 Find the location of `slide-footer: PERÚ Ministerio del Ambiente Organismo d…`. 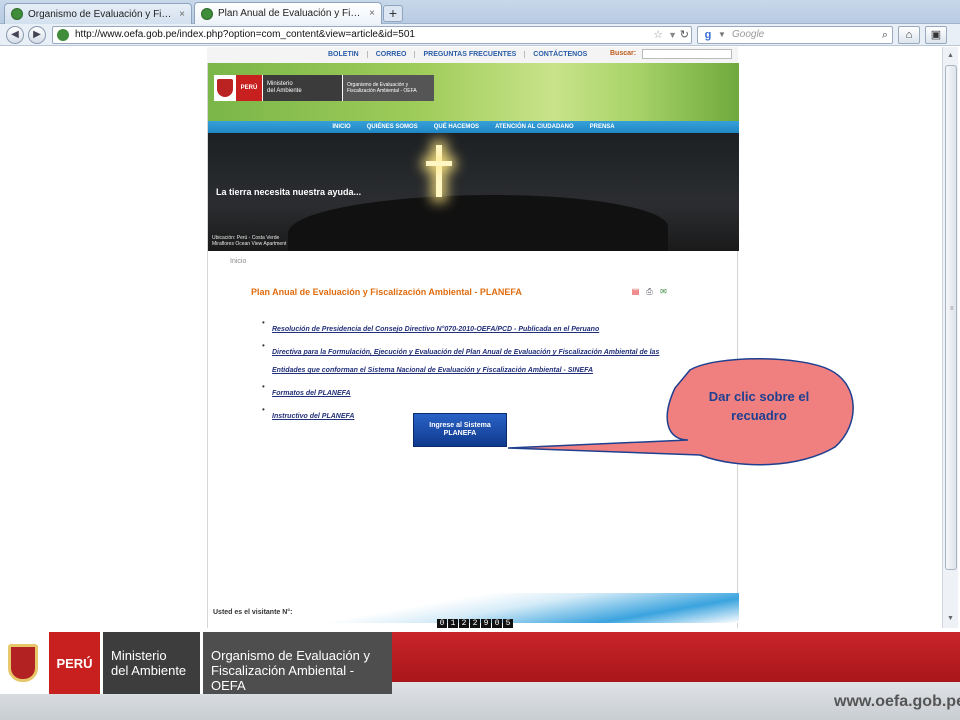

slide-footer: PERÚ Ministerio del Ambiente Organismo d… is located at coordinates (480, 676).